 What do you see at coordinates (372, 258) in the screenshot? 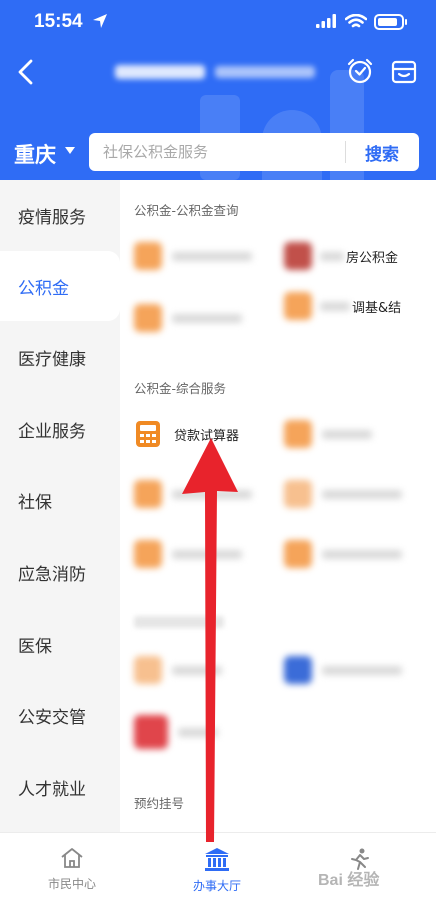
I see `service-label: 房公积金` at bounding box center [372, 258].